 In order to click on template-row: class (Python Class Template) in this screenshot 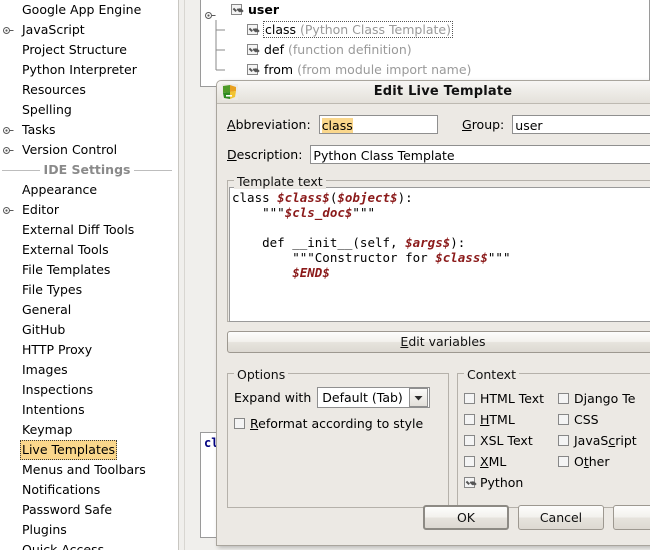, I will do `click(425, 30)`.